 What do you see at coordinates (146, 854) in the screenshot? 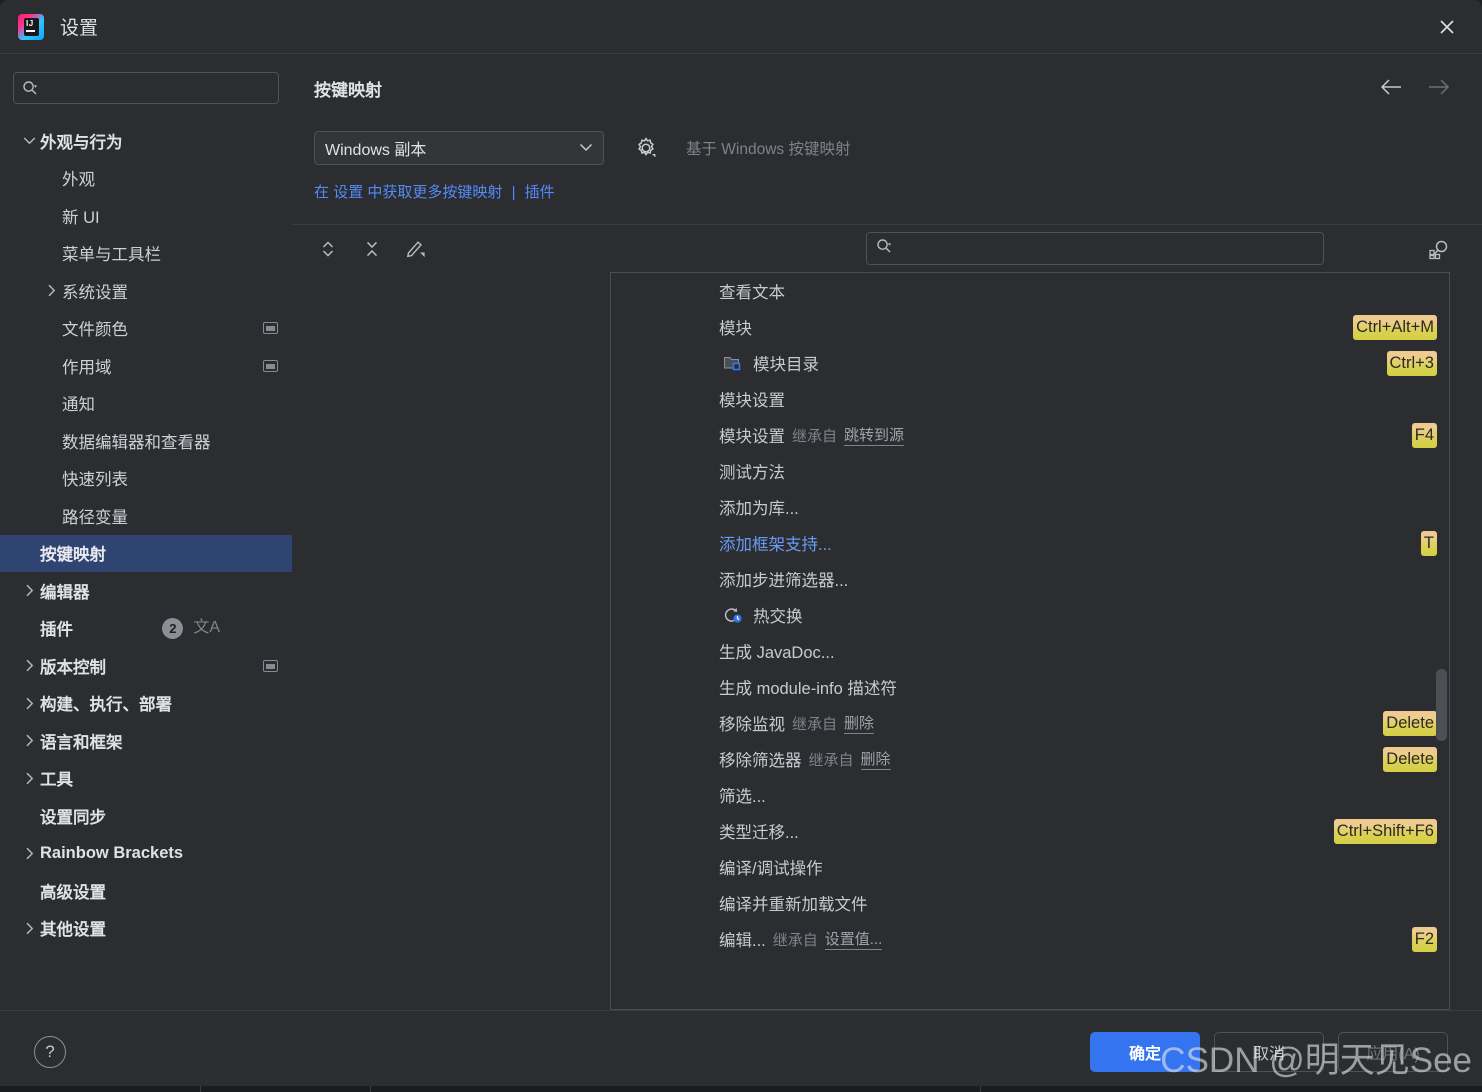
I see `sidebar-item-19: Rainbow Brackets` at bounding box center [146, 854].